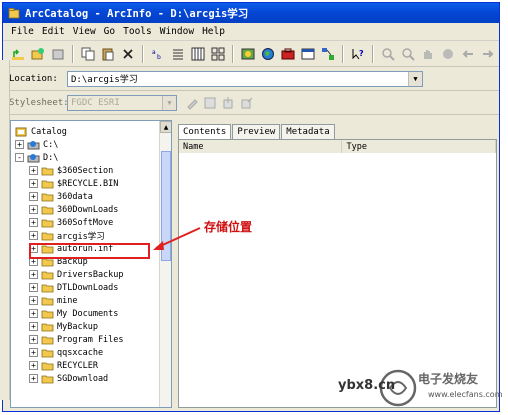  What do you see at coordinates (137, 31) in the screenshot?
I see `menu-tools: Tools` at bounding box center [137, 31].